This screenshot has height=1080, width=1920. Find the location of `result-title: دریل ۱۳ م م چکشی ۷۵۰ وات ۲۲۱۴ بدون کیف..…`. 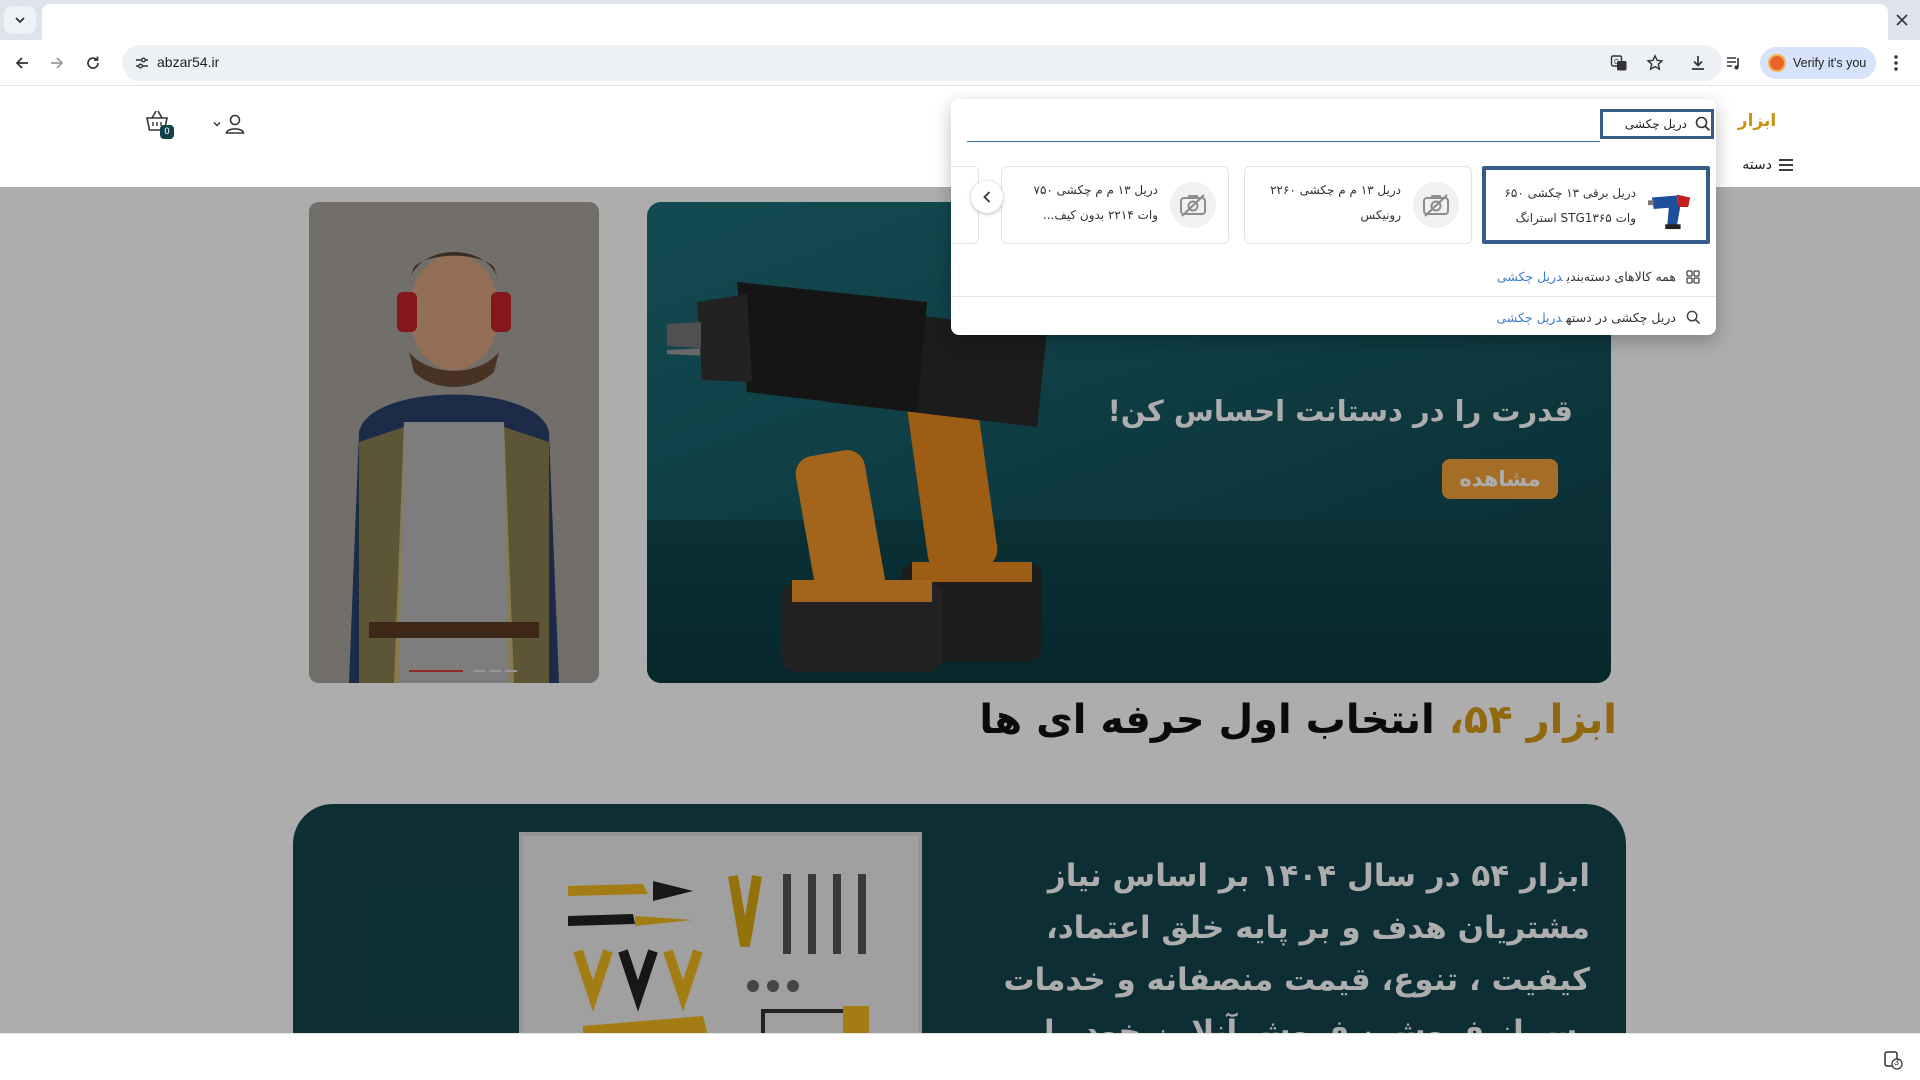

result-title: دریل ۱۳ م م چکشی ۷۵۰ وات ۲۲۱۴ بدون کیف..… is located at coordinates (1096, 202).